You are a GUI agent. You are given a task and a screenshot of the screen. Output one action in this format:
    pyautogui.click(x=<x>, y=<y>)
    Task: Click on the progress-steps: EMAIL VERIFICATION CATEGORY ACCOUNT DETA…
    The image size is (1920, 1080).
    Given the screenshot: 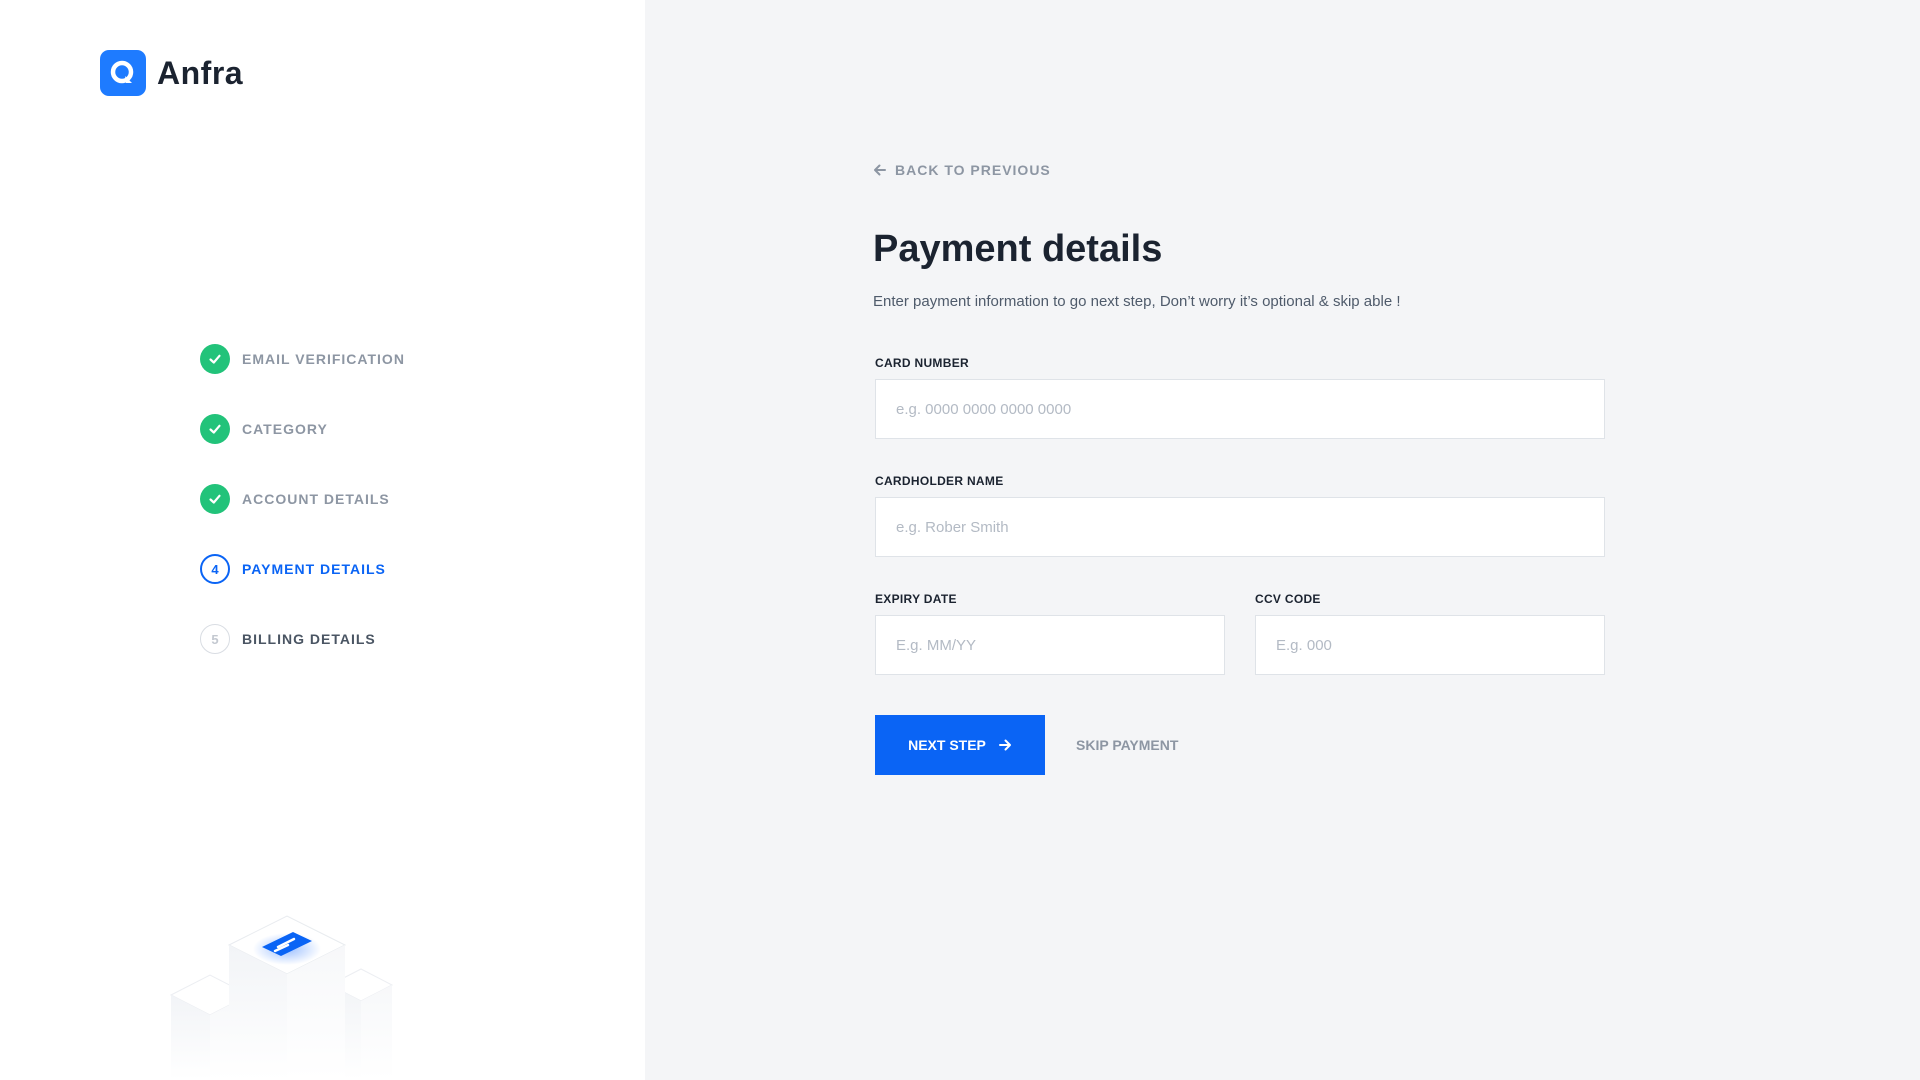 What is the action you would take?
    pyautogui.click(x=302, y=519)
    